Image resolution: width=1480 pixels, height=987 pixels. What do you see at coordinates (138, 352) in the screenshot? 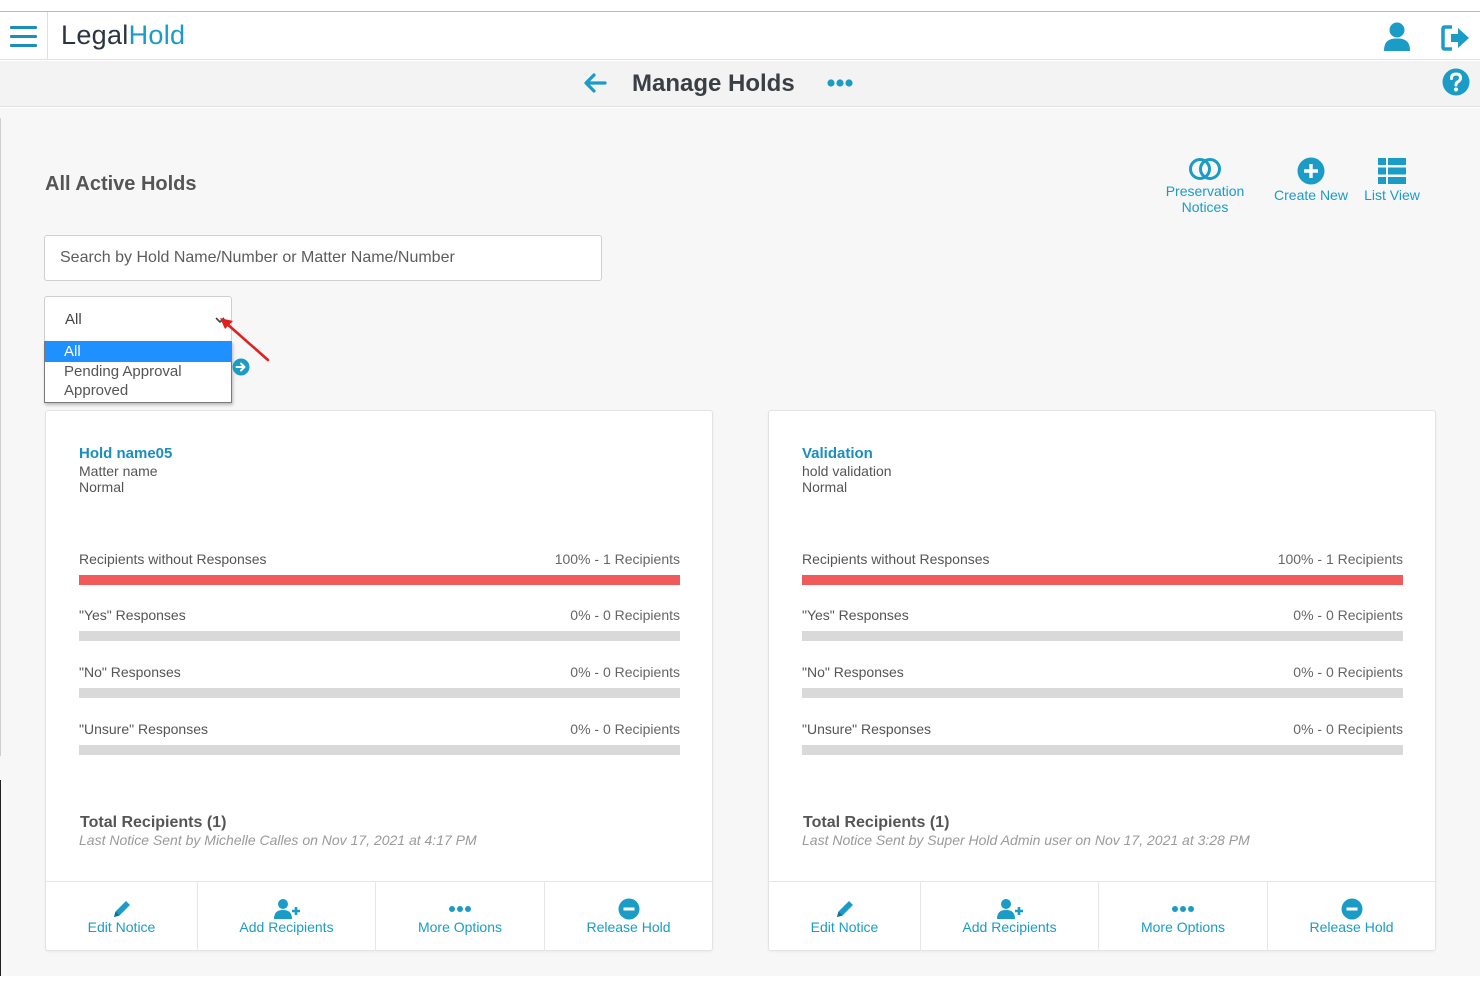
I see `filter-option-all: All` at bounding box center [138, 352].